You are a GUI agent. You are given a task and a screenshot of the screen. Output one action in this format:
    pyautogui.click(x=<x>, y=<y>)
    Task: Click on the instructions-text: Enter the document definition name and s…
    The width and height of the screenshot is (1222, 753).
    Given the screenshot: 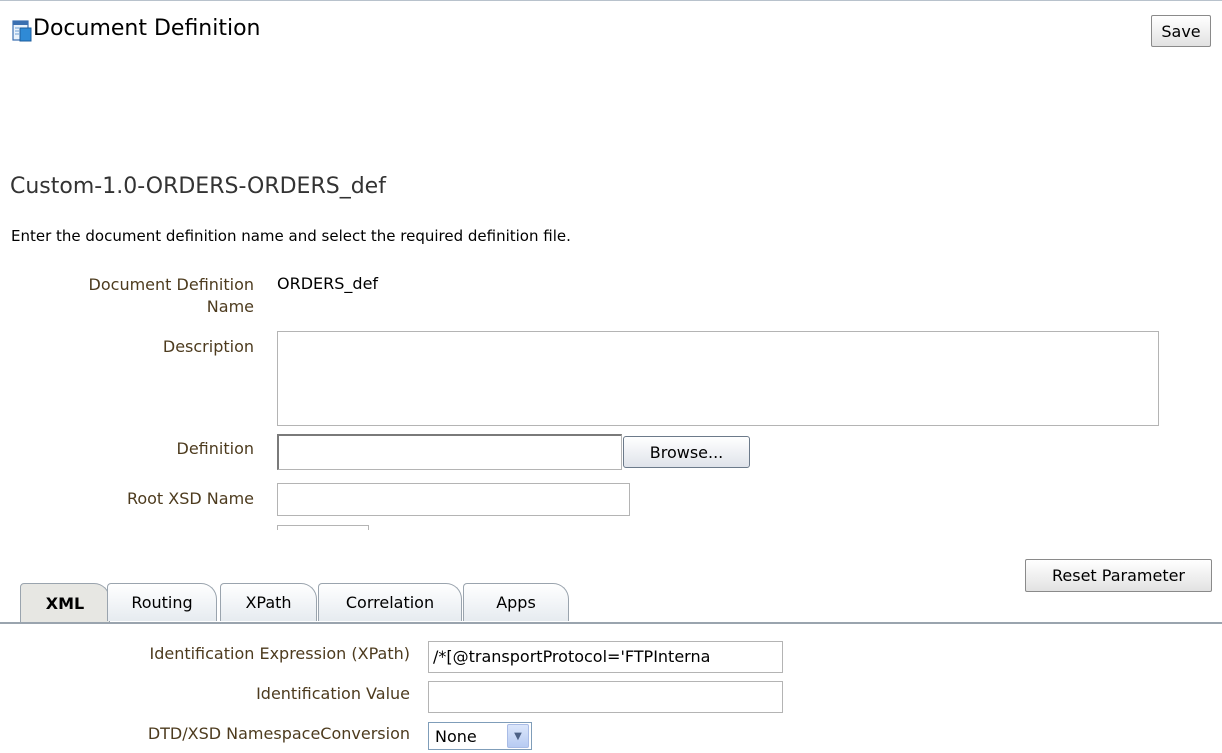 What is the action you would take?
    pyautogui.click(x=291, y=236)
    